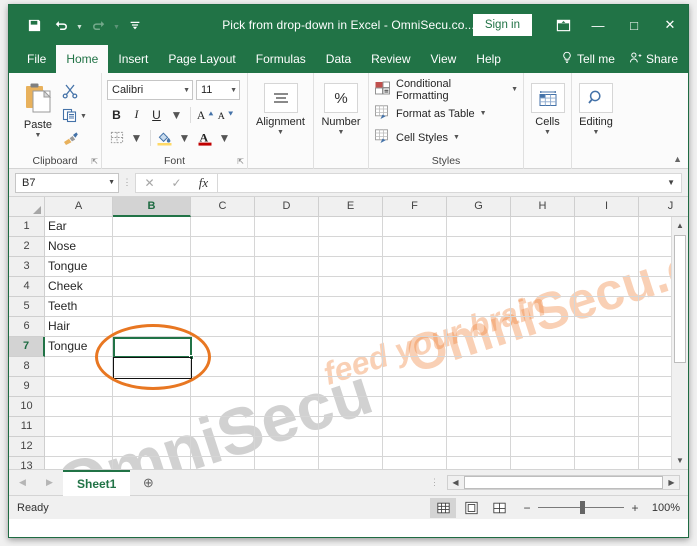 The height and width of the screenshot is (546, 697). What do you see at coordinates (223, 327) in the screenshot?
I see `cell-C6` at bounding box center [223, 327].